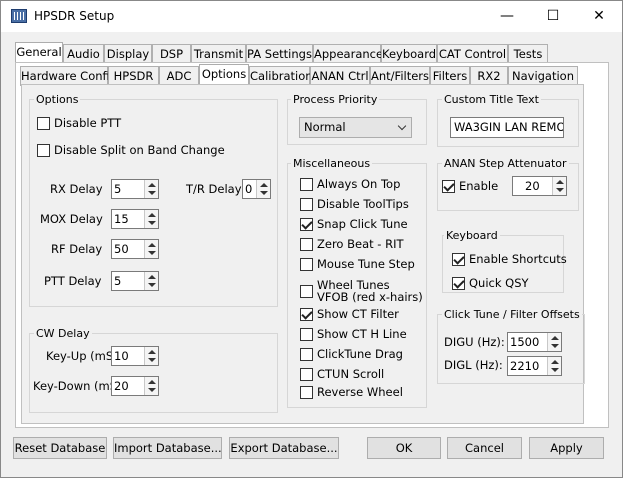 The width and height of the screenshot is (623, 478). What do you see at coordinates (355, 127) in the screenshot?
I see `process-priority-select: Normal` at bounding box center [355, 127].